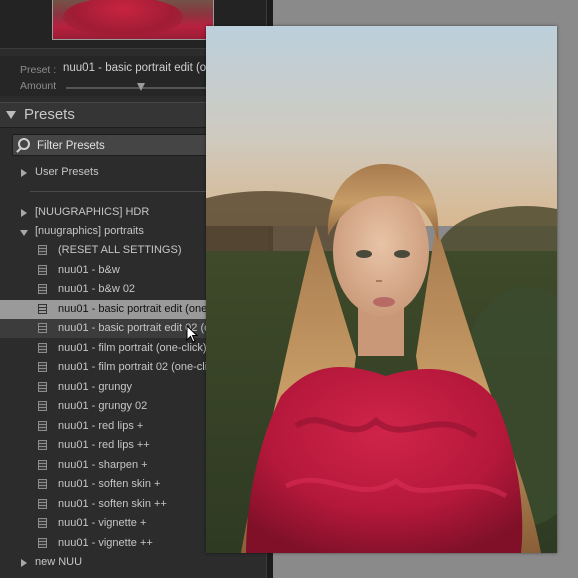  I want to click on folder-label: User Presets, so click(67, 172).